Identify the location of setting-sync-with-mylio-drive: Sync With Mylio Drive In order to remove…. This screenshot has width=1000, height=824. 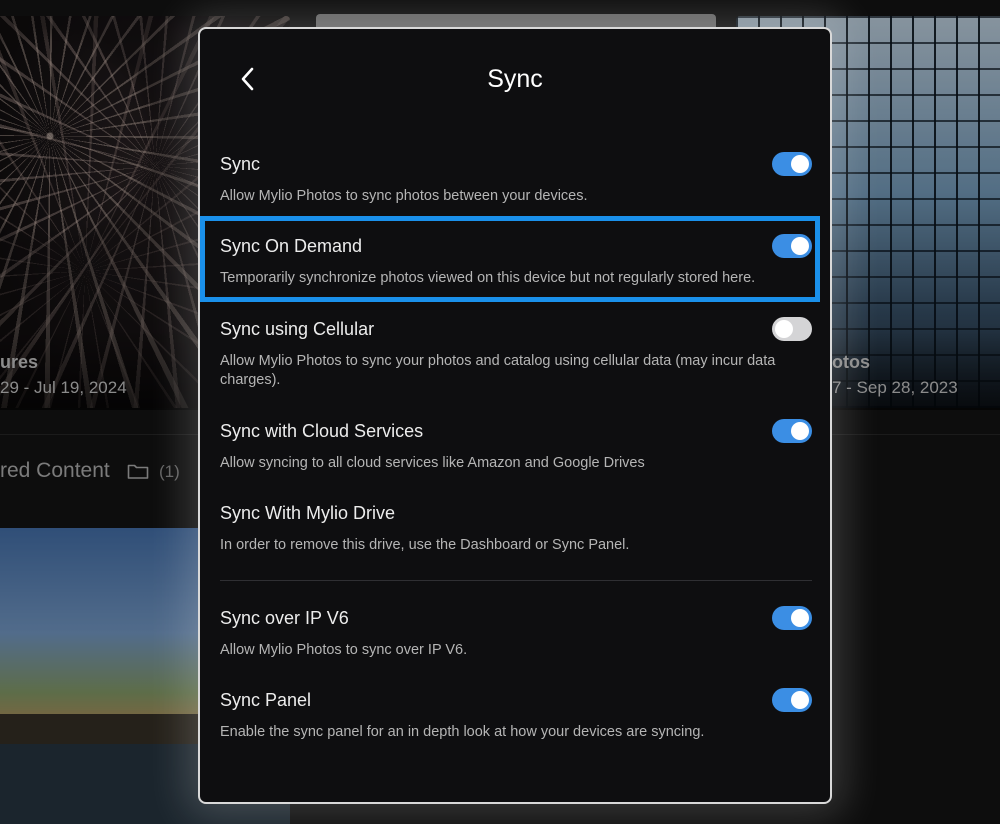
(516, 528).